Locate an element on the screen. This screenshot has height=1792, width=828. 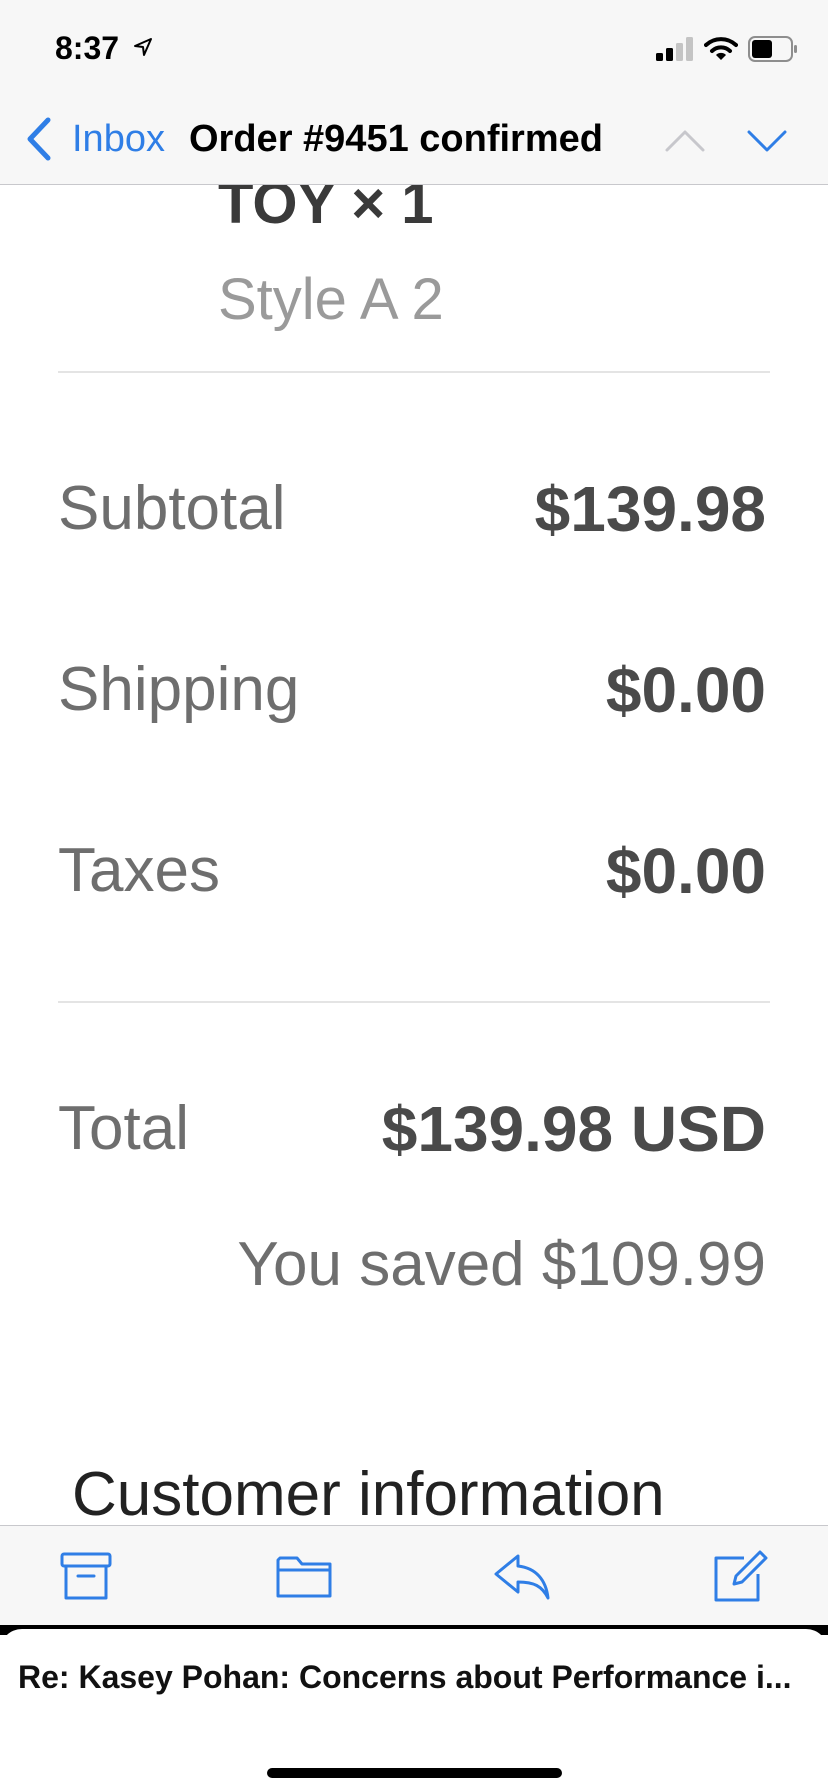
taxes-label: Taxes is located at coordinates (139, 870).